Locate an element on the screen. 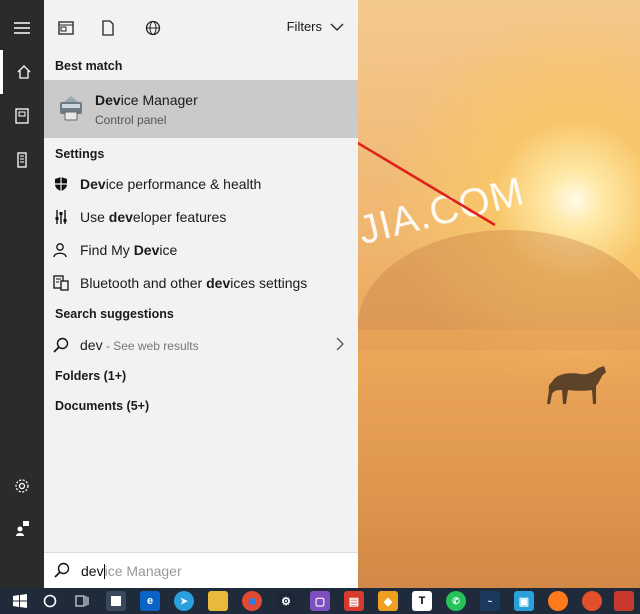 The width and height of the screenshot is (640, 614). shield-icon is located at coordinates (61, 184).